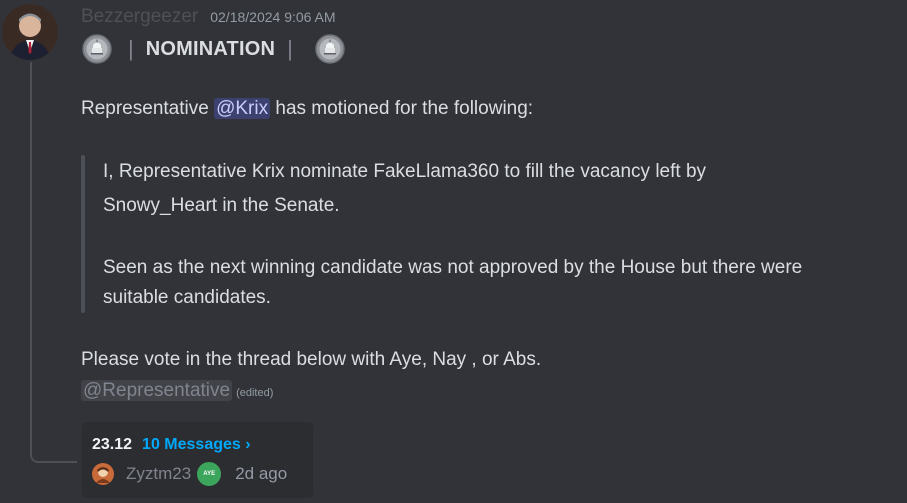 This screenshot has width=907, height=503. What do you see at coordinates (148, 108) in the screenshot?
I see `intro-prefix: Representative` at bounding box center [148, 108].